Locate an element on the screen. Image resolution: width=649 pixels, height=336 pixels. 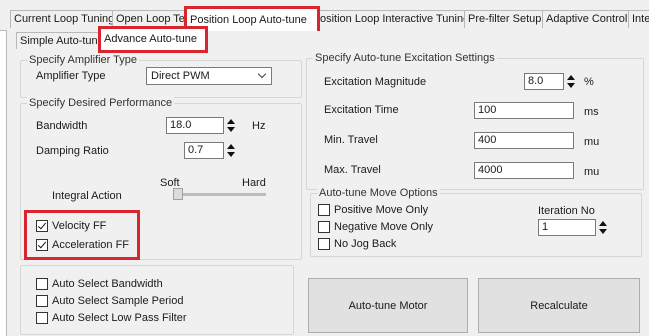
tab-label: Simple Auto-tune is located at coordinates (62, 41).